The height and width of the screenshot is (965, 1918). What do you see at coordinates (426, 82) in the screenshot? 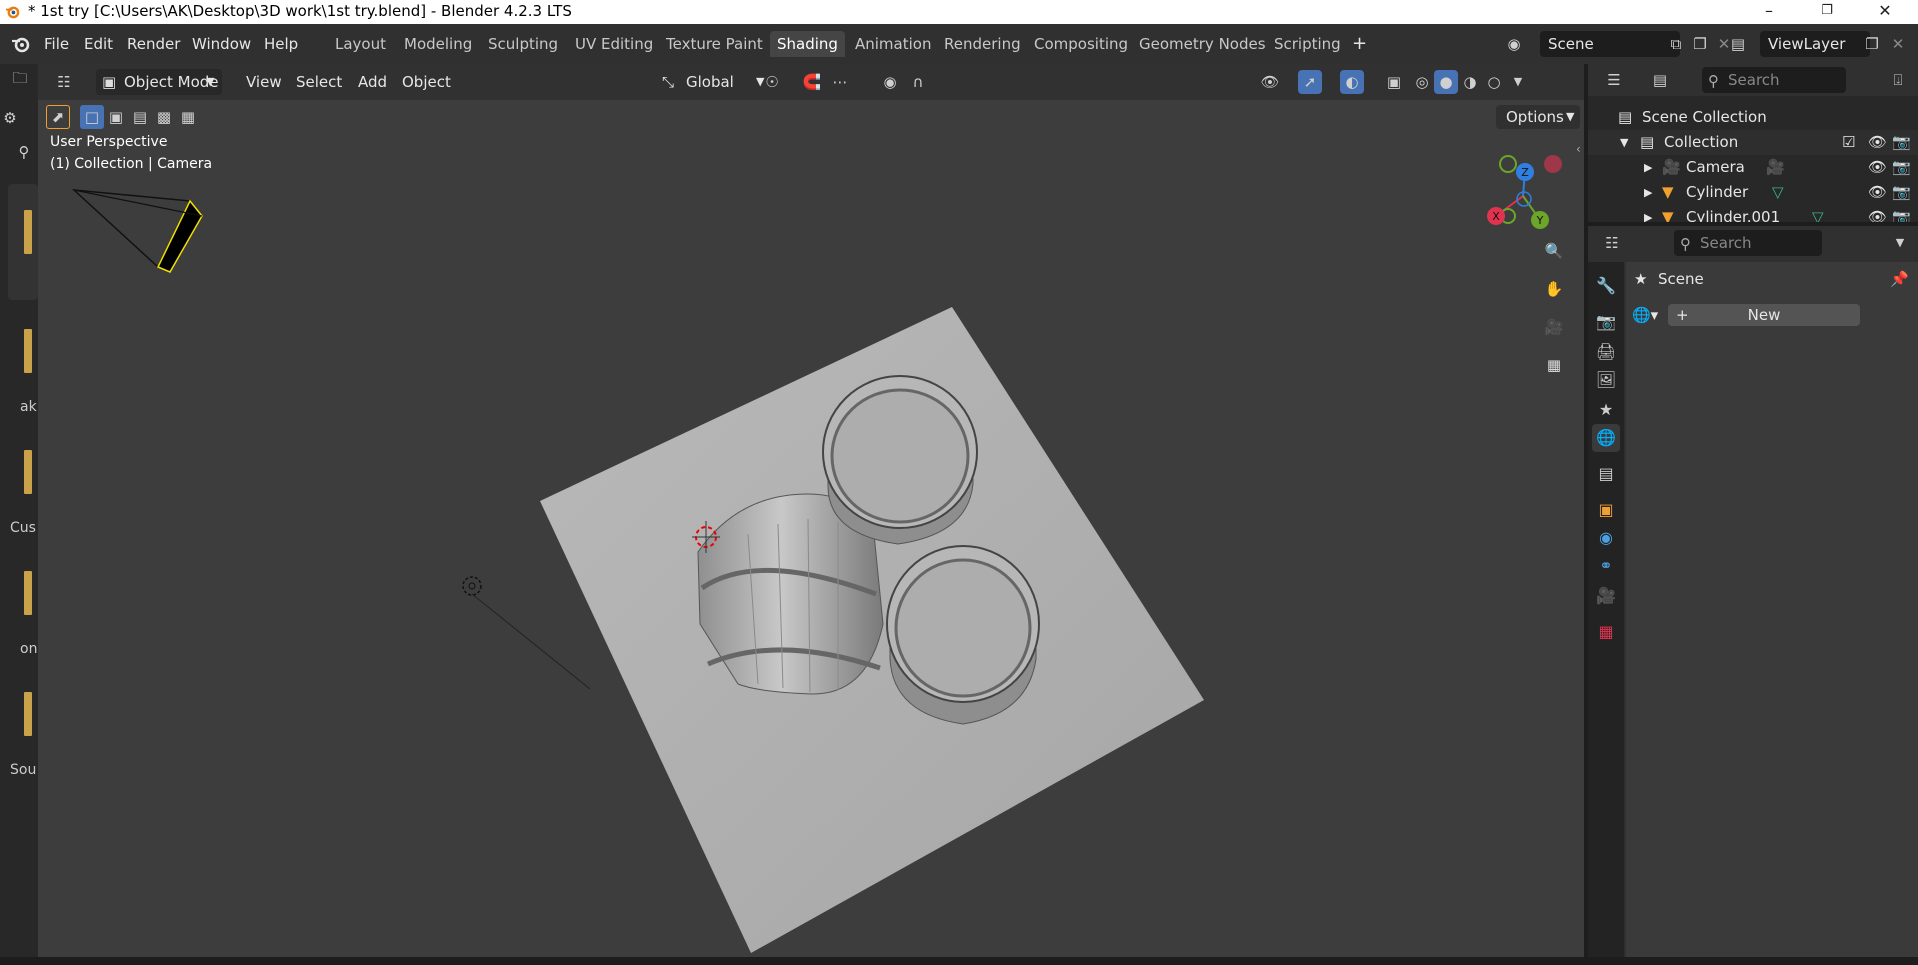
I see `menu-object: Object` at bounding box center [426, 82].